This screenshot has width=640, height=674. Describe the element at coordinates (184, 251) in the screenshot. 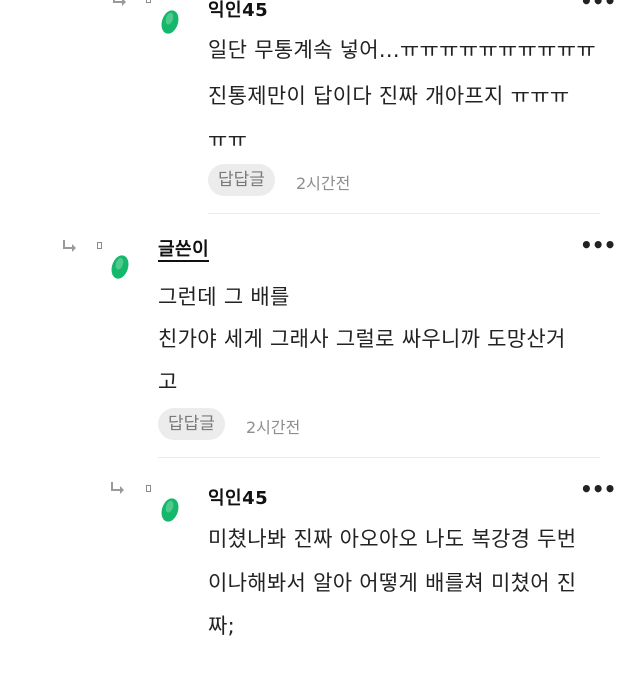

I see `author-name: 글쓴이` at that location.